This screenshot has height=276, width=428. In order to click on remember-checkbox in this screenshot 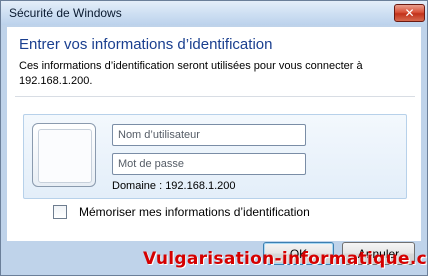, I will do `click(60, 212)`.